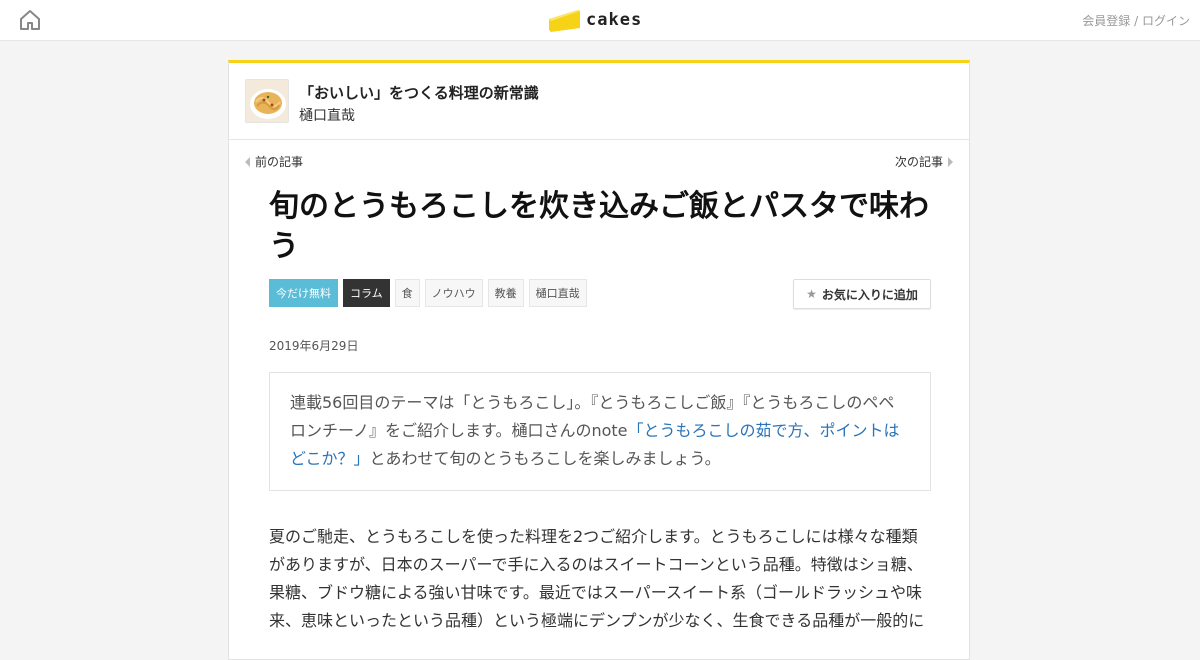 The height and width of the screenshot is (660, 1200). What do you see at coordinates (453, 293) in the screenshot?
I see `tag-knowhow: ノウハウ` at bounding box center [453, 293].